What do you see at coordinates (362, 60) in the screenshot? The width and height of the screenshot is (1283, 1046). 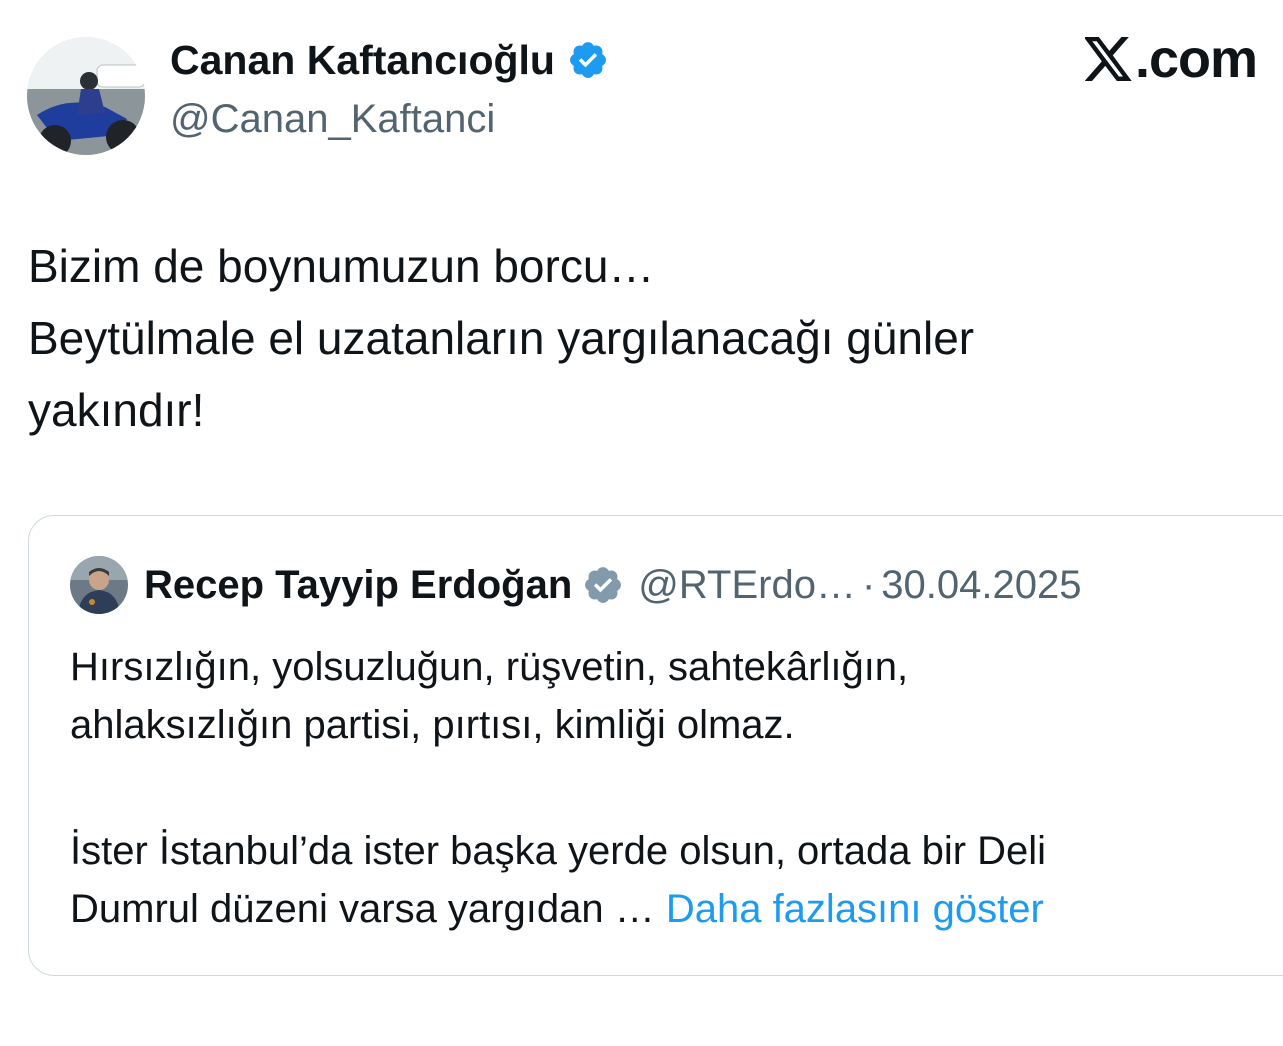 I see `author-name-text: Canan Kaftancıoğlu` at bounding box center [362, 60].